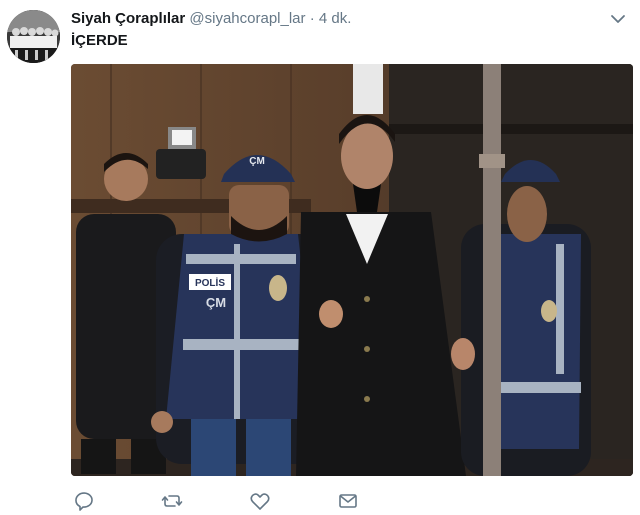 The width and height of the screenshot is (640, 515). What do you see at coordinates (216, 302) in the screenshot?
I see `vest-label-cm: ÇM` at bounding box center [216, 302].